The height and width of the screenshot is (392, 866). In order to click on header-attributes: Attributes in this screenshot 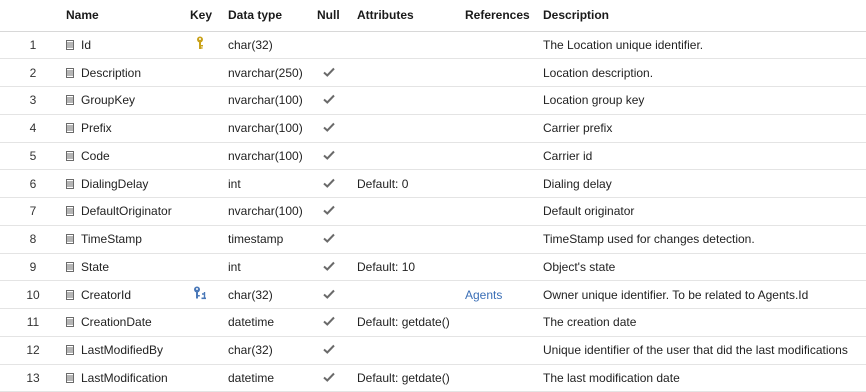, I will do `click(411, 16)`.